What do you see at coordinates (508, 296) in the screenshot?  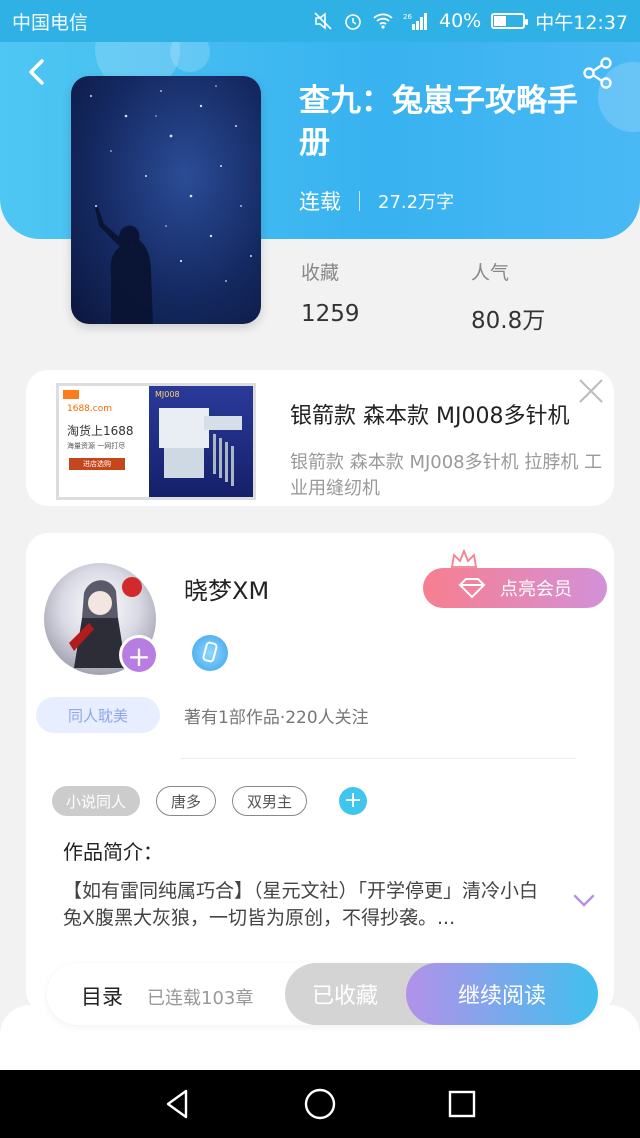 I see `popularity-stat: 人气 80.8万` at bounding box center [508, 296].